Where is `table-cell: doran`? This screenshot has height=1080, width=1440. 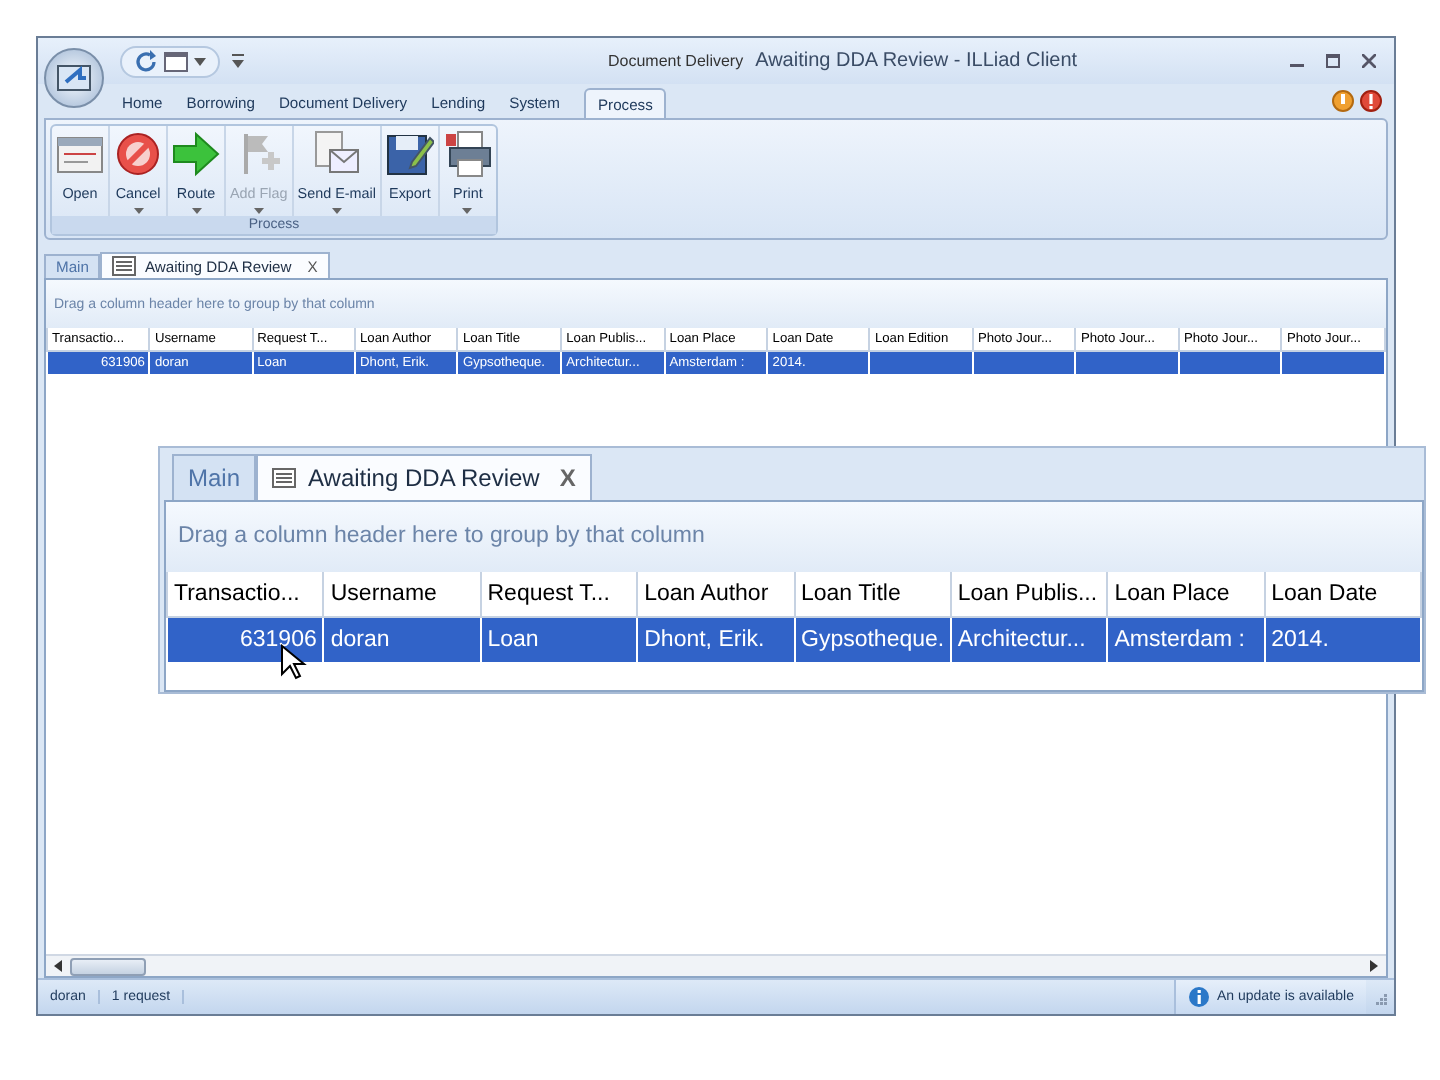
table-cell: doran is located at coordinates (402, 639).